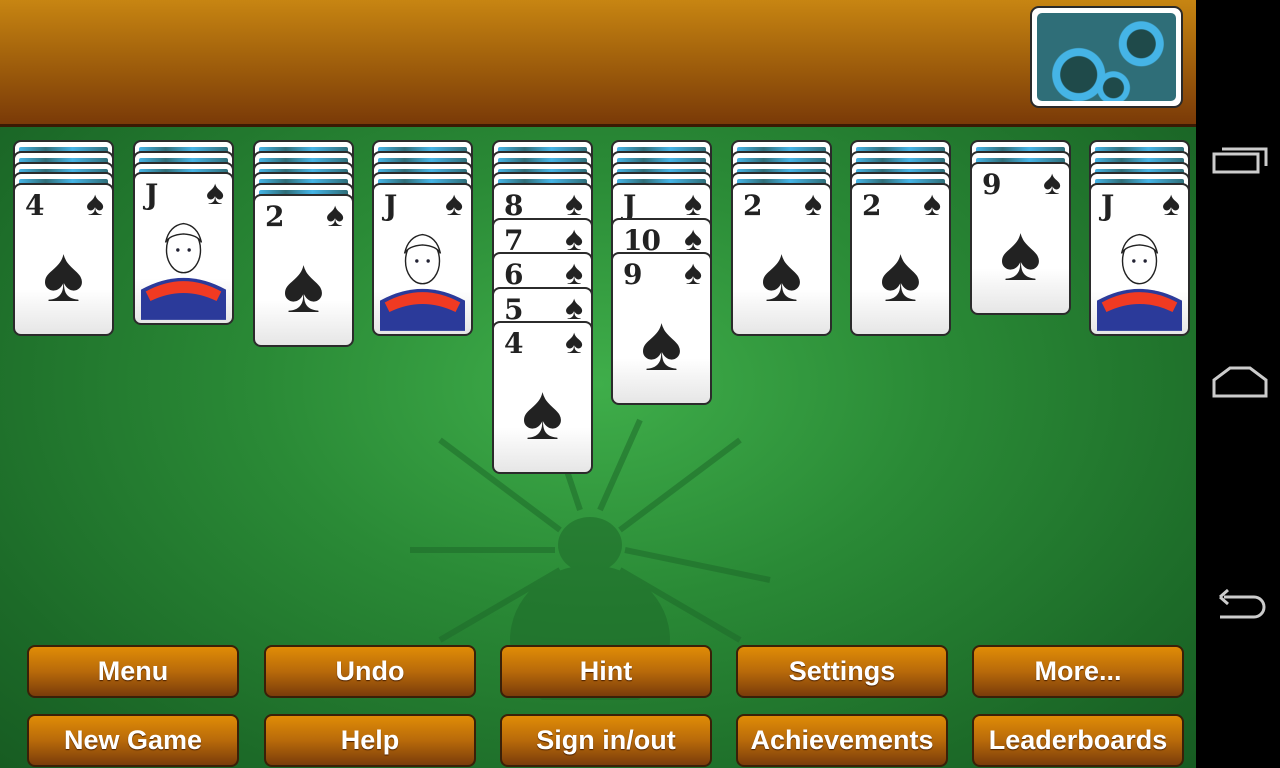  I want to click on stock-pile, so click(1106, 57).